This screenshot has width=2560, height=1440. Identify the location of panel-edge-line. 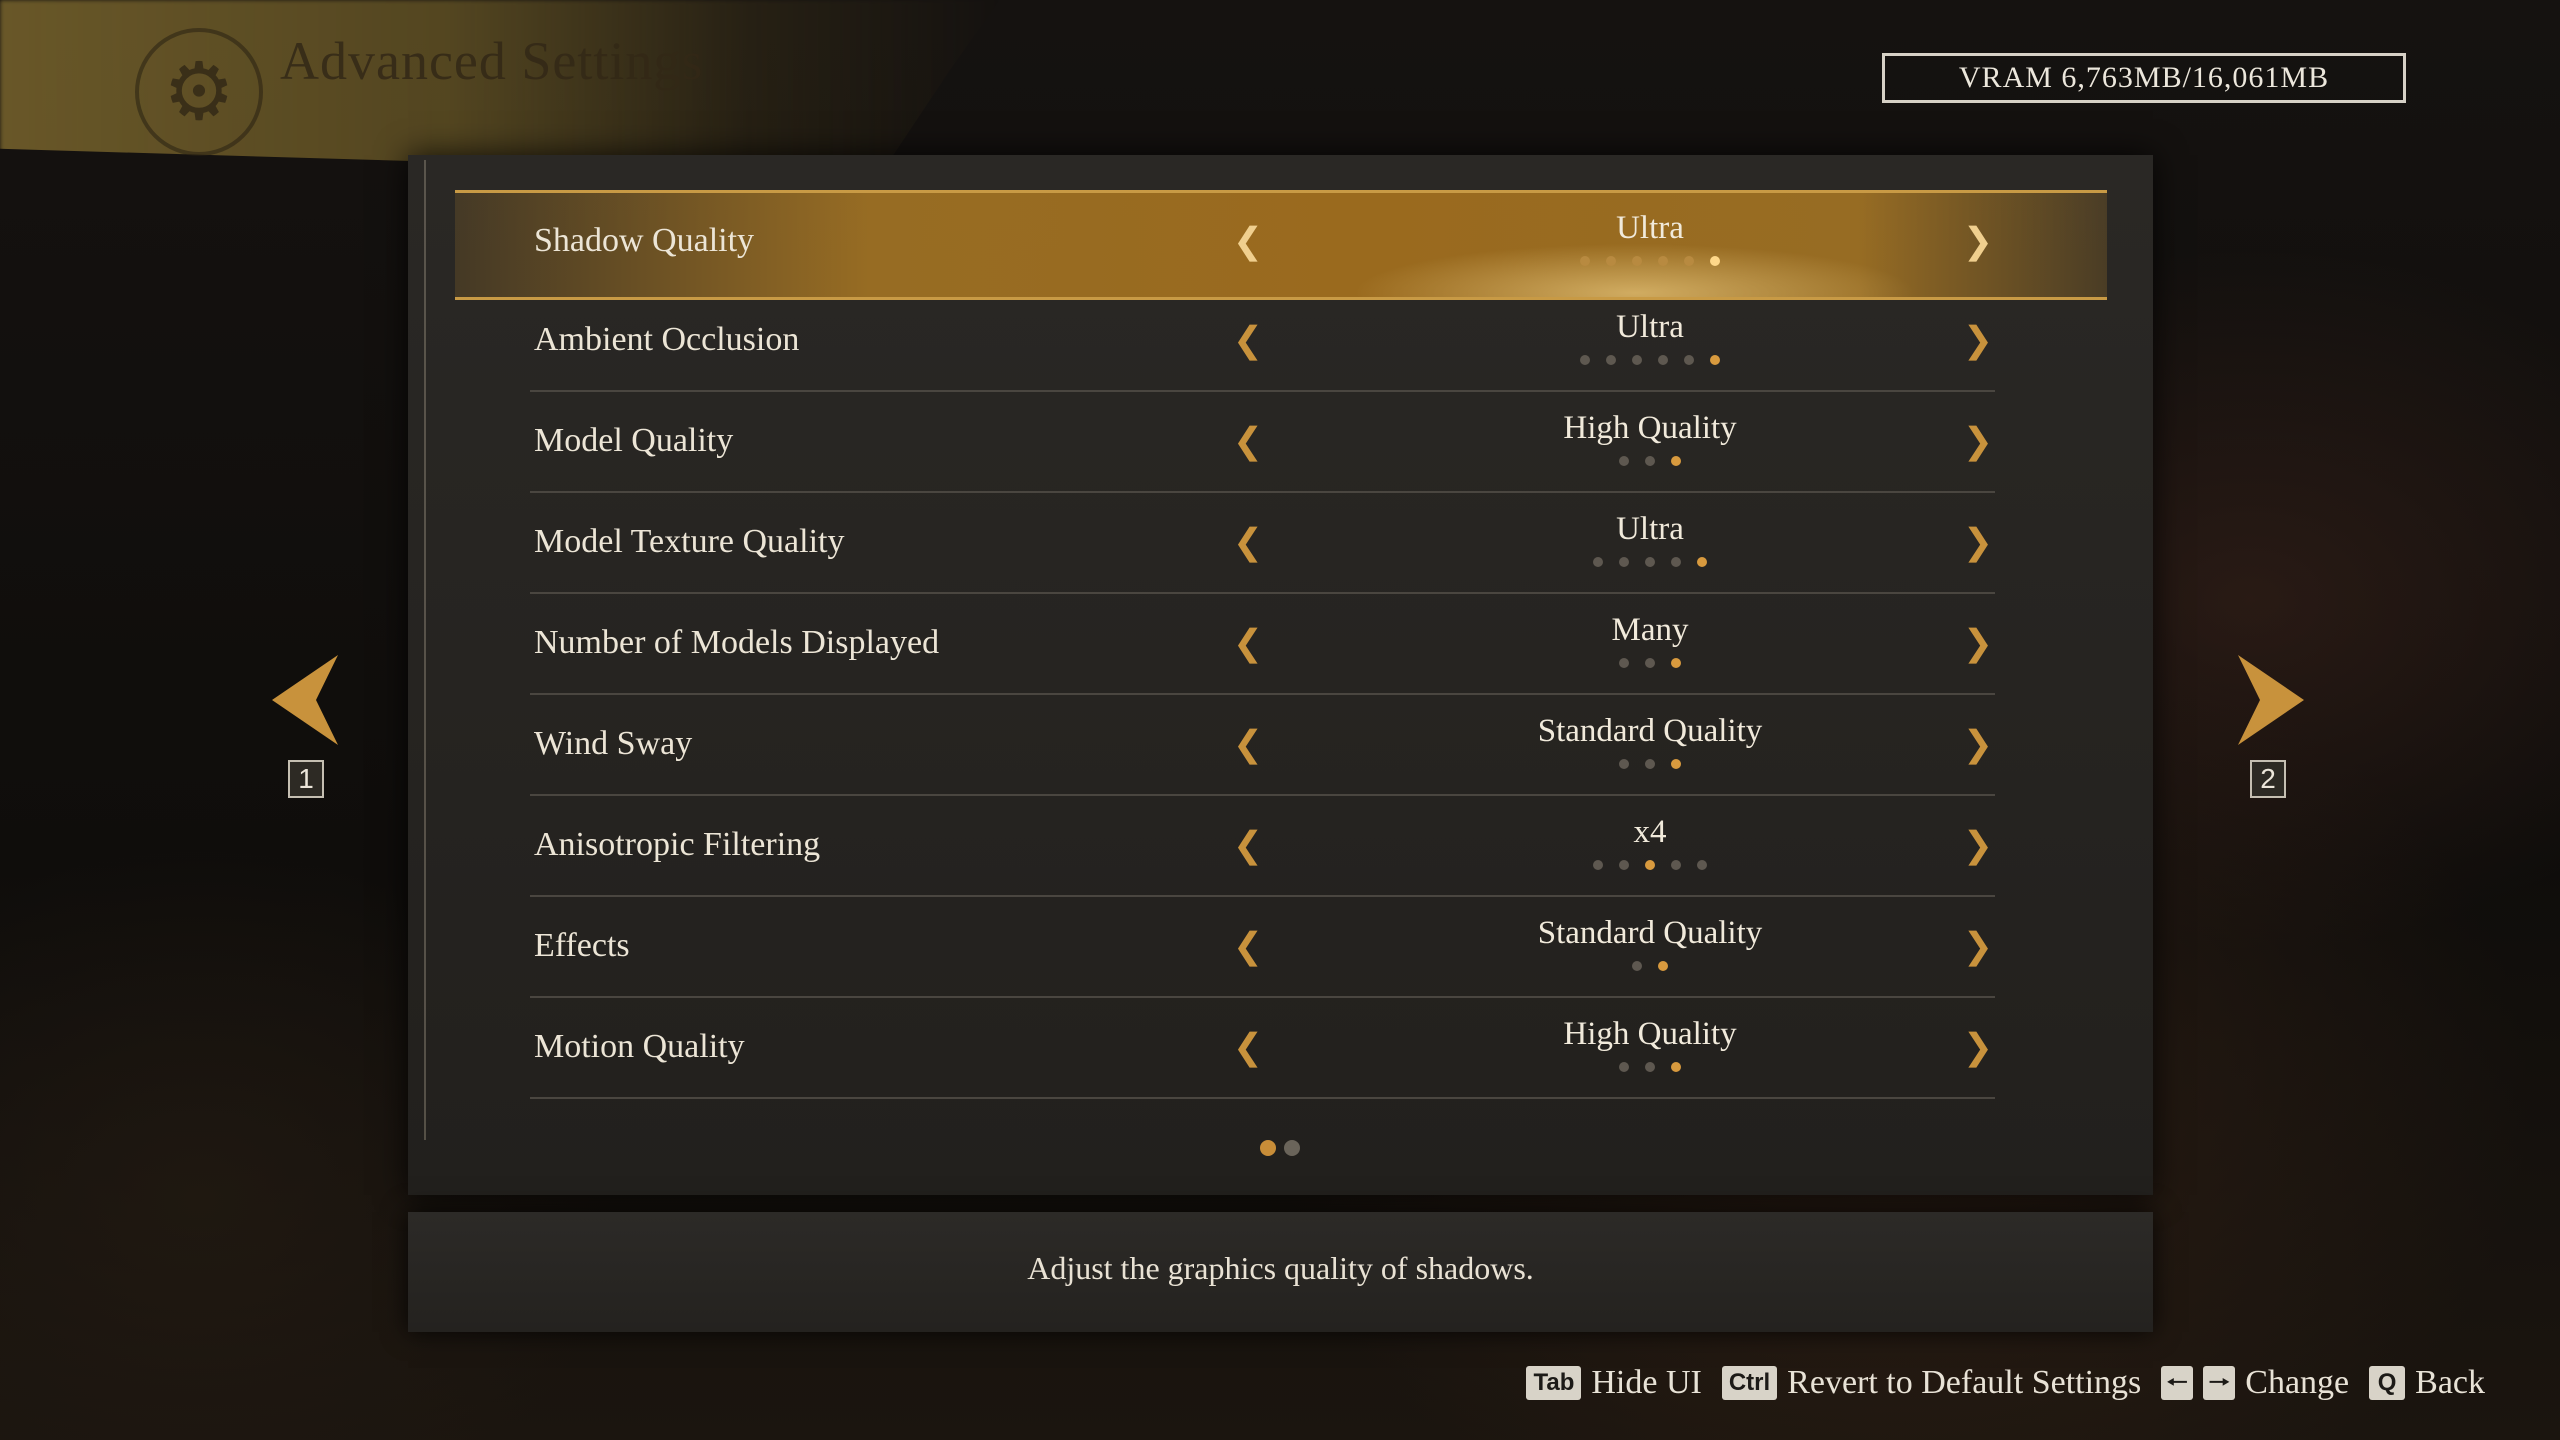
(425, 650).